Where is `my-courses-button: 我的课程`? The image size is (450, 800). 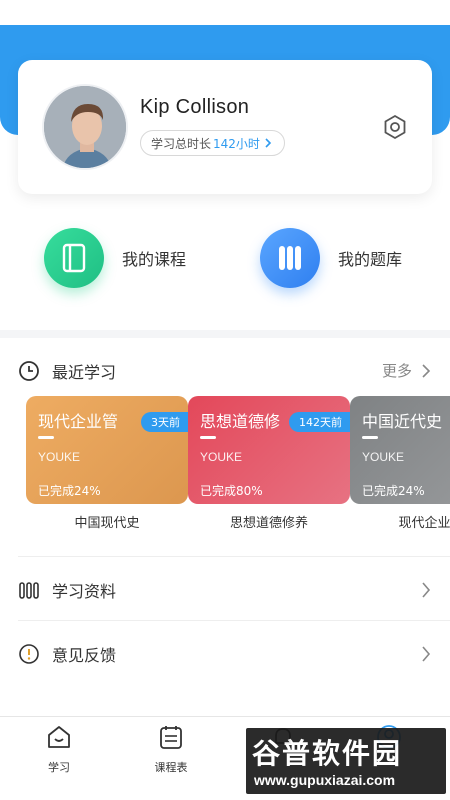
my-courses-button: 我的课程 is located at coordinates (115, 258).